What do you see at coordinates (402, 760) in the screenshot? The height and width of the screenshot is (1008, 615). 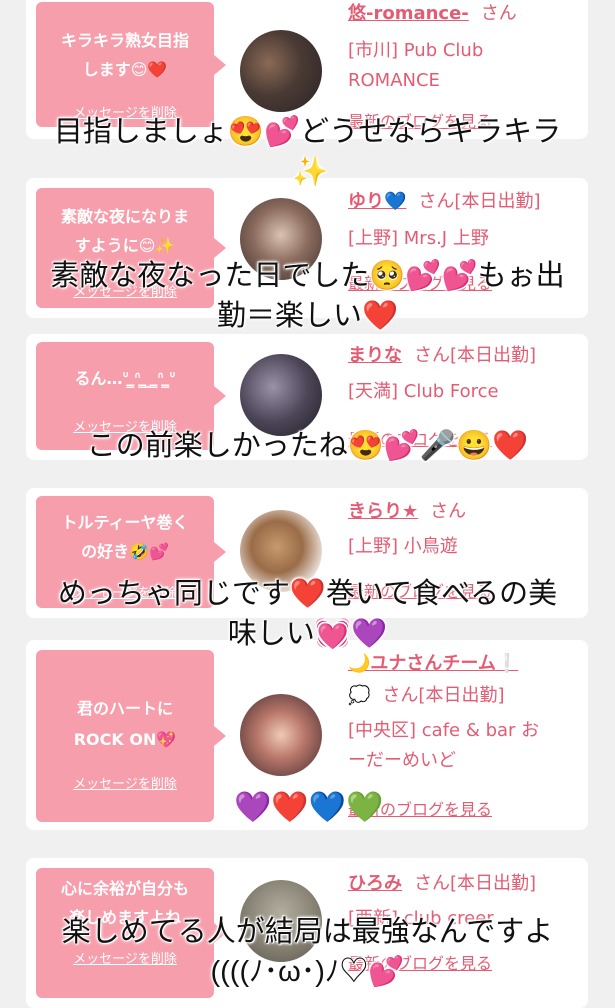 I see `shop-line: ーだーめいど` at bounding box center [402, 760].